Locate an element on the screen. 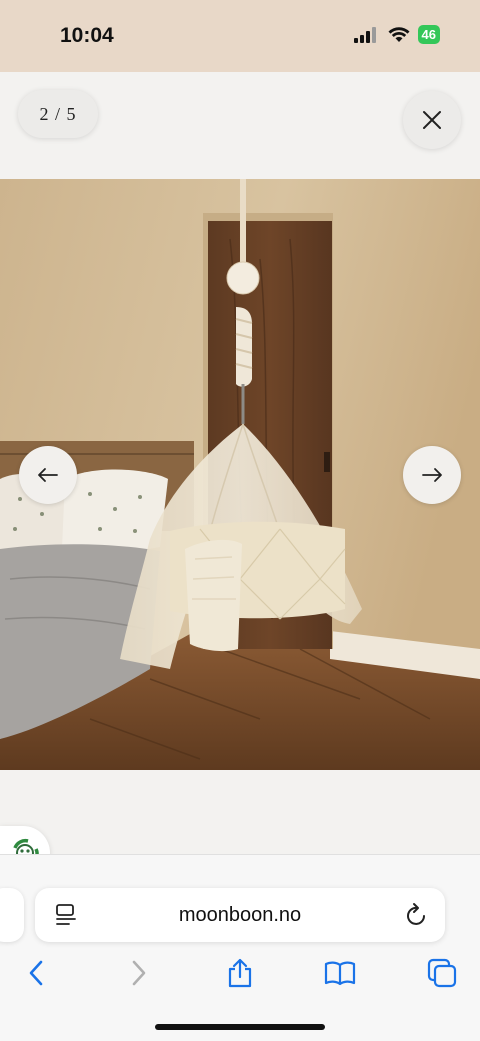 The width and height of the screenshot is (480, 1041). arrow-left-icon is located at coordinates (48, 475).